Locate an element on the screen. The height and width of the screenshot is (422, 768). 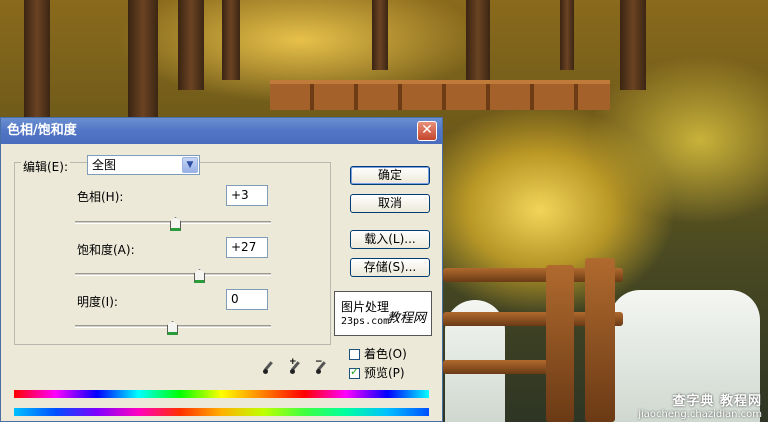
dialog-title: 色相/饱和度 is located at coordinates (42, 130).